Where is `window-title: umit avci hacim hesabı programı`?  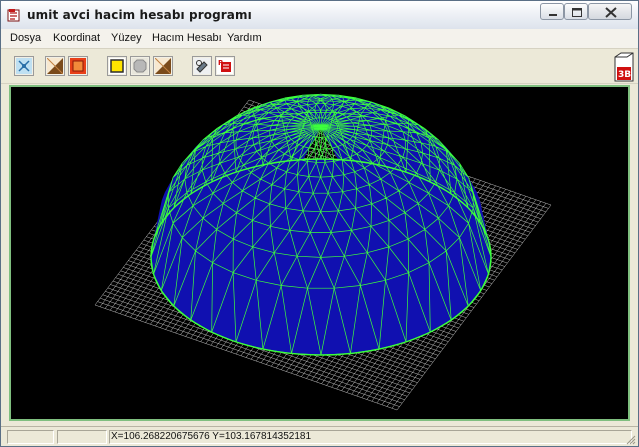
window-title: umit avci hacim hesabı programı is located at coordinates (139, 15).